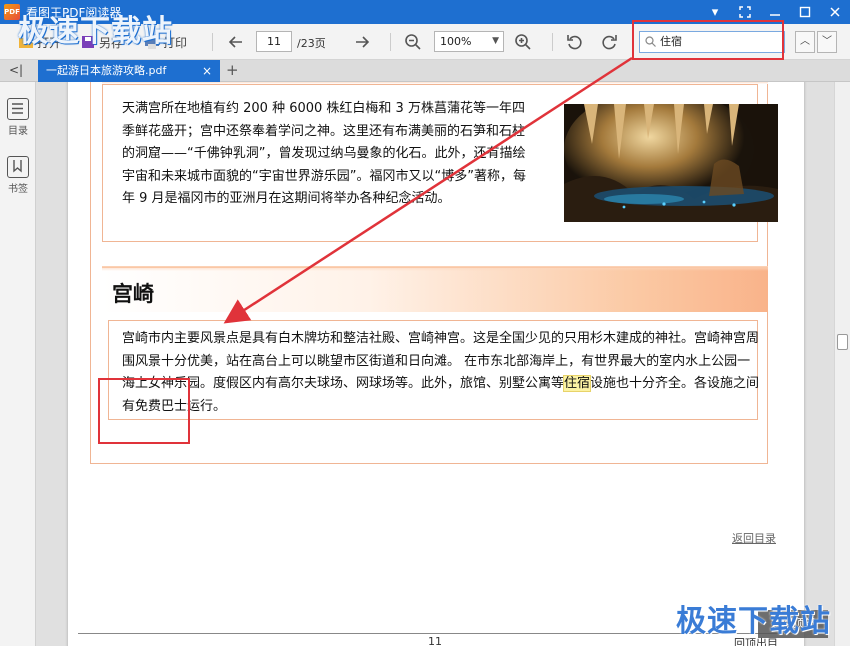 This screenshot has height=646, width=850. I want to click on app-title: 看图王PDF阅读器, so click(74, 13).